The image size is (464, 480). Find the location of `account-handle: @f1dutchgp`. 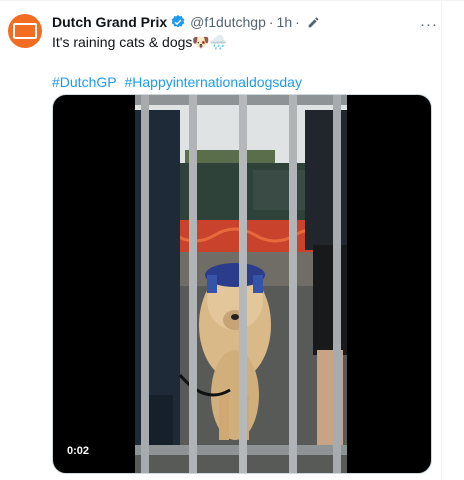

account-handle: @f1dutchgp is located at coordinates (228, 22).